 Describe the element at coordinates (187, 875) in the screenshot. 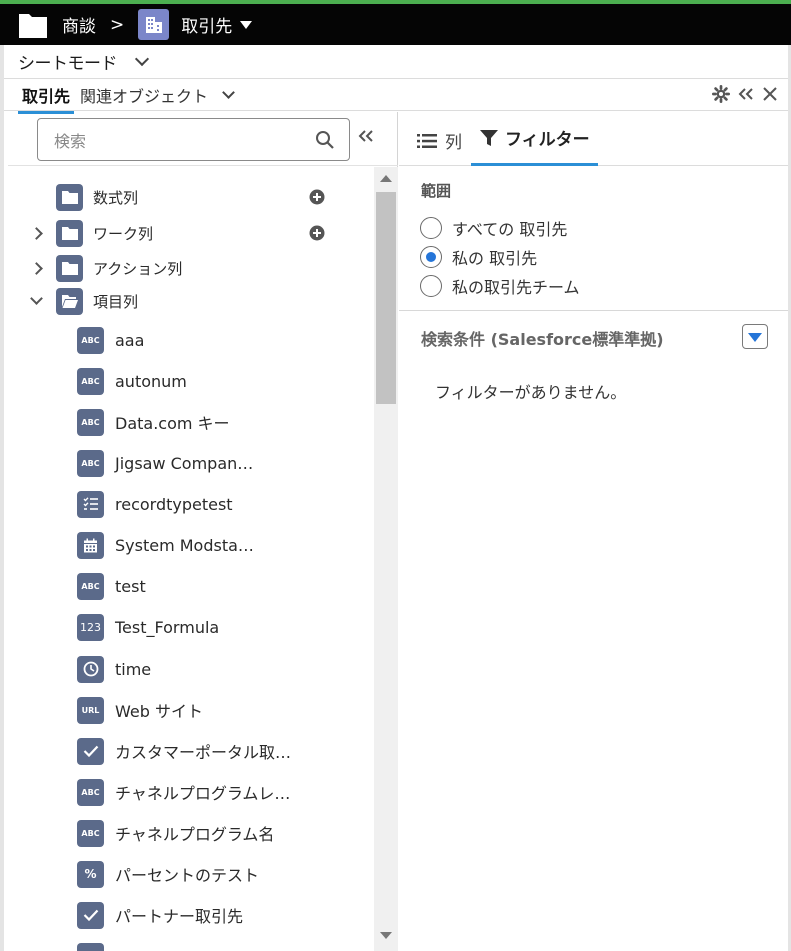

I see `field-label: パーセントのテスト` at that location.